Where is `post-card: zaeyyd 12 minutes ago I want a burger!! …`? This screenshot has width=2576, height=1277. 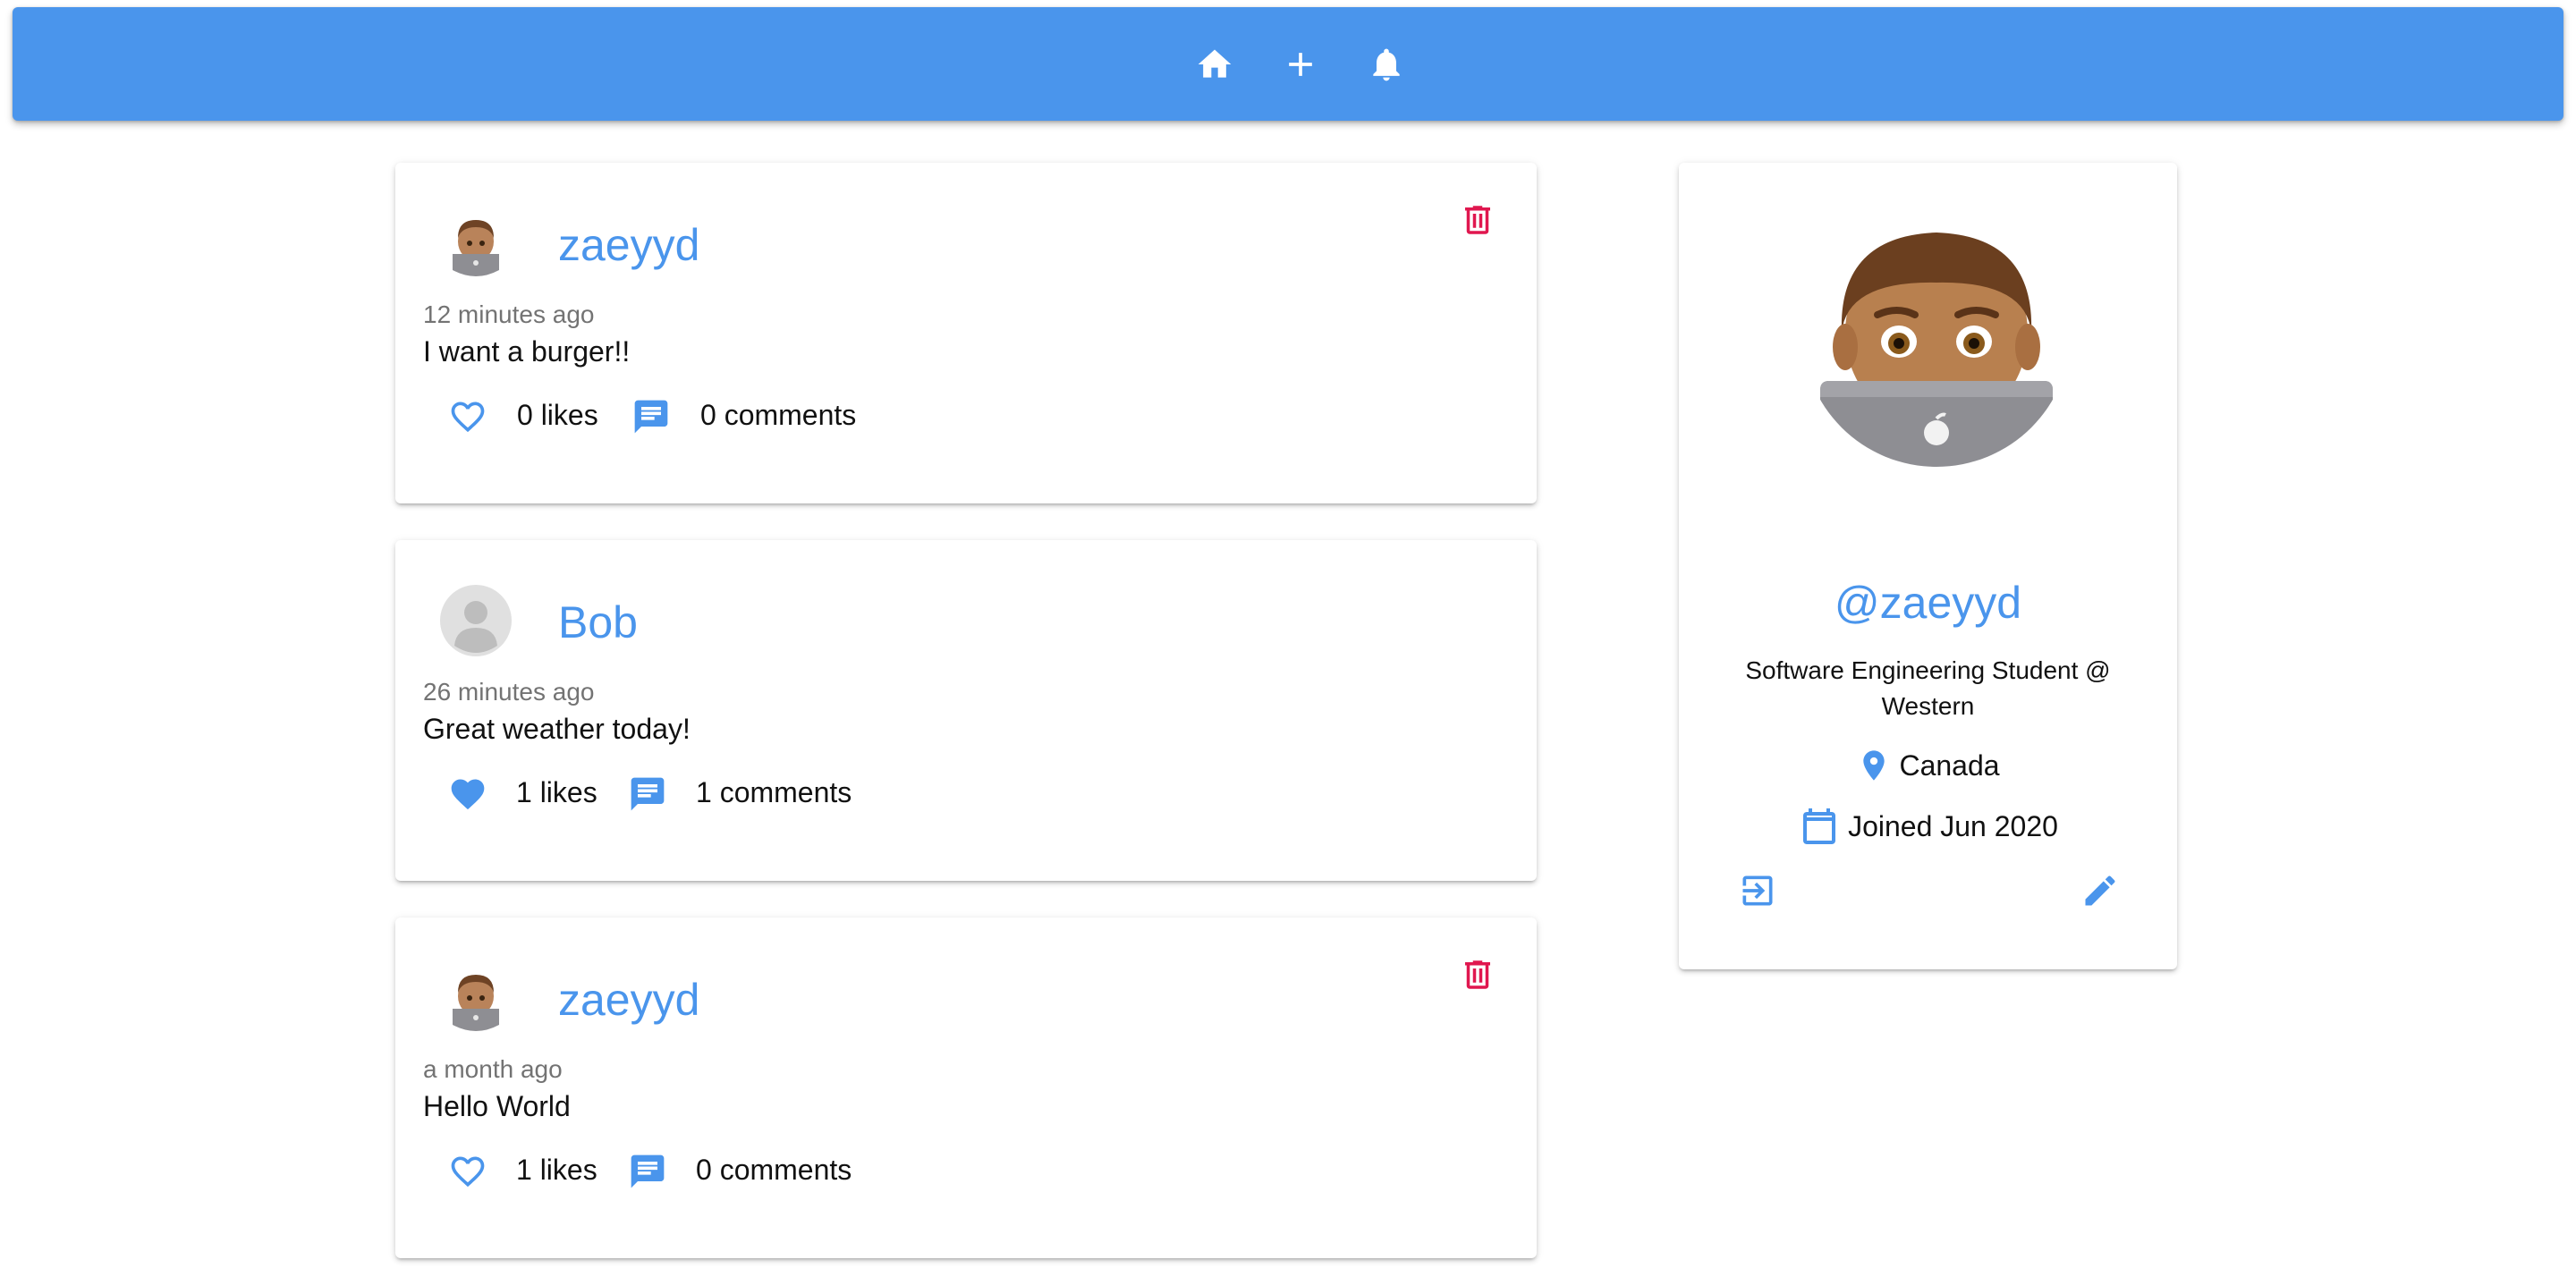 post-card: zaeyyd 12 minutes ago I want a burger!! … is located at coordinates (966, 333).